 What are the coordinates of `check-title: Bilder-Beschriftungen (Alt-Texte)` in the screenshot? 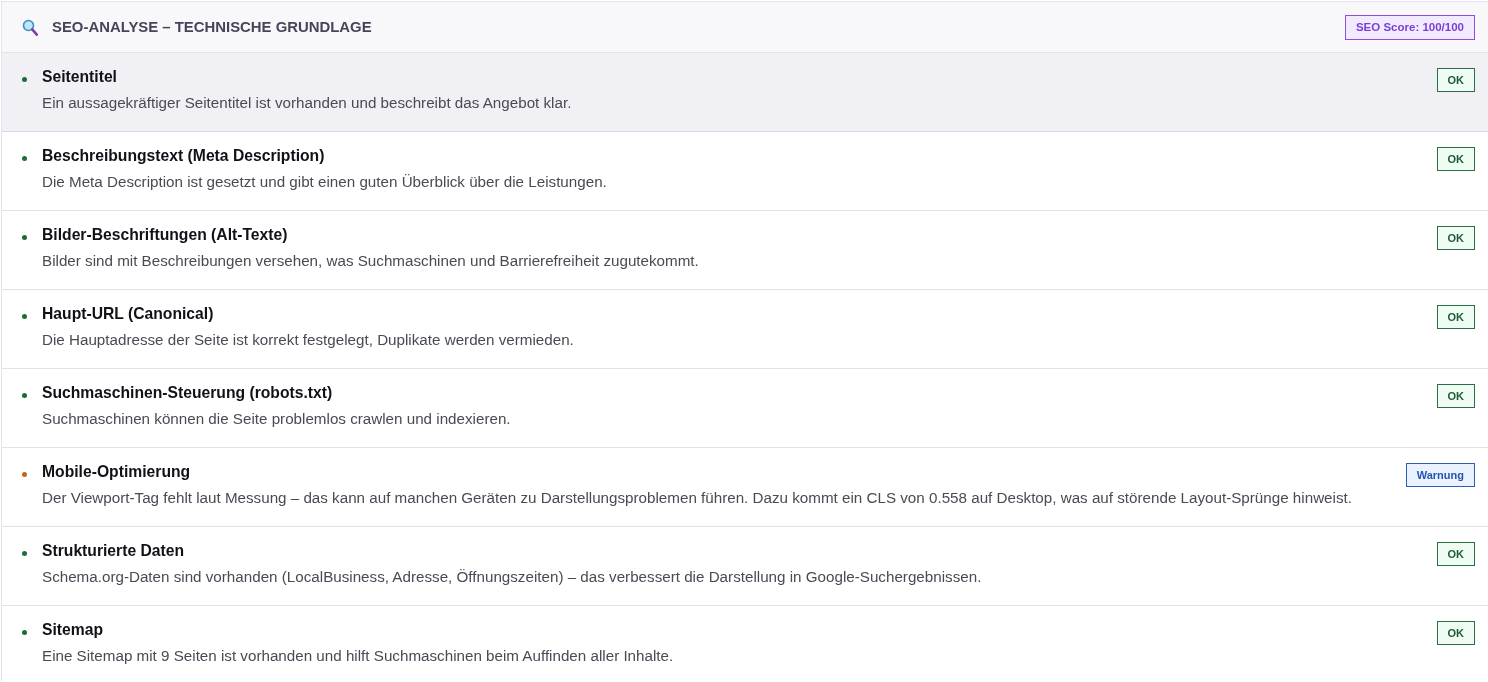 It's located at (165, 235).